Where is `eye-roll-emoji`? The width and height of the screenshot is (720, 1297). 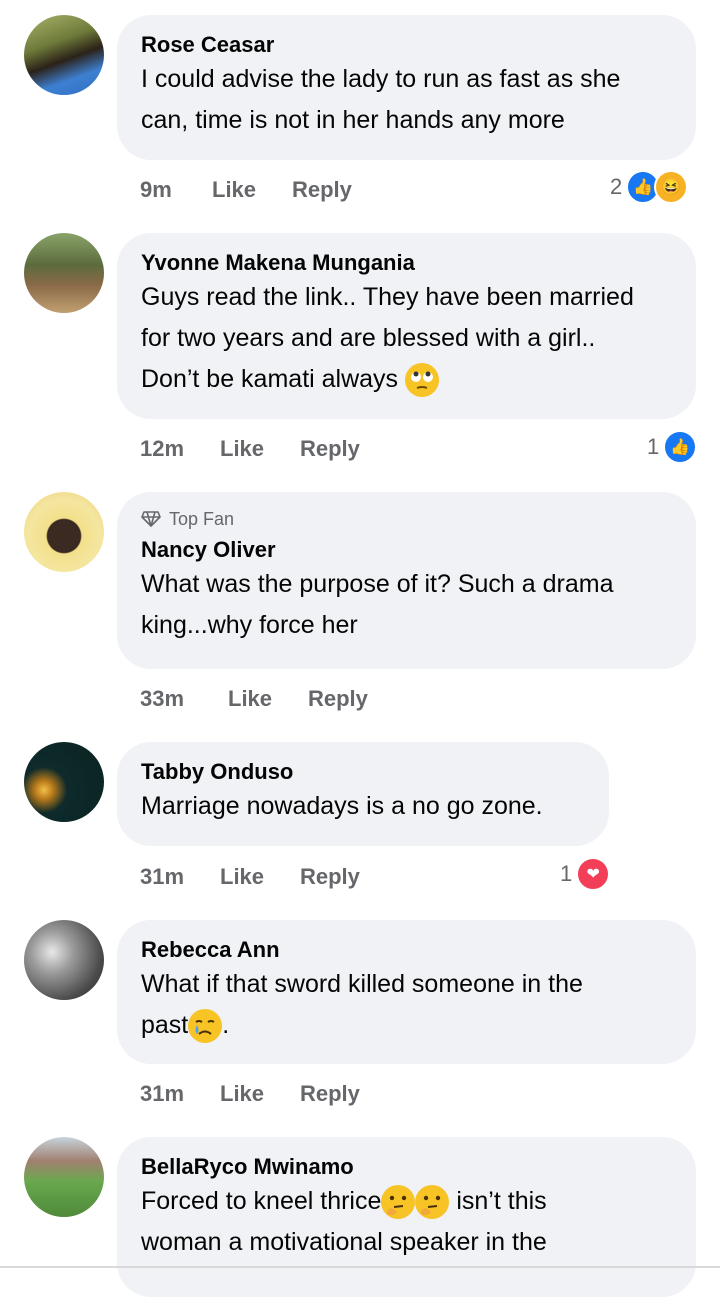
eye-roll-emoji is located at coordinates (422, 380).